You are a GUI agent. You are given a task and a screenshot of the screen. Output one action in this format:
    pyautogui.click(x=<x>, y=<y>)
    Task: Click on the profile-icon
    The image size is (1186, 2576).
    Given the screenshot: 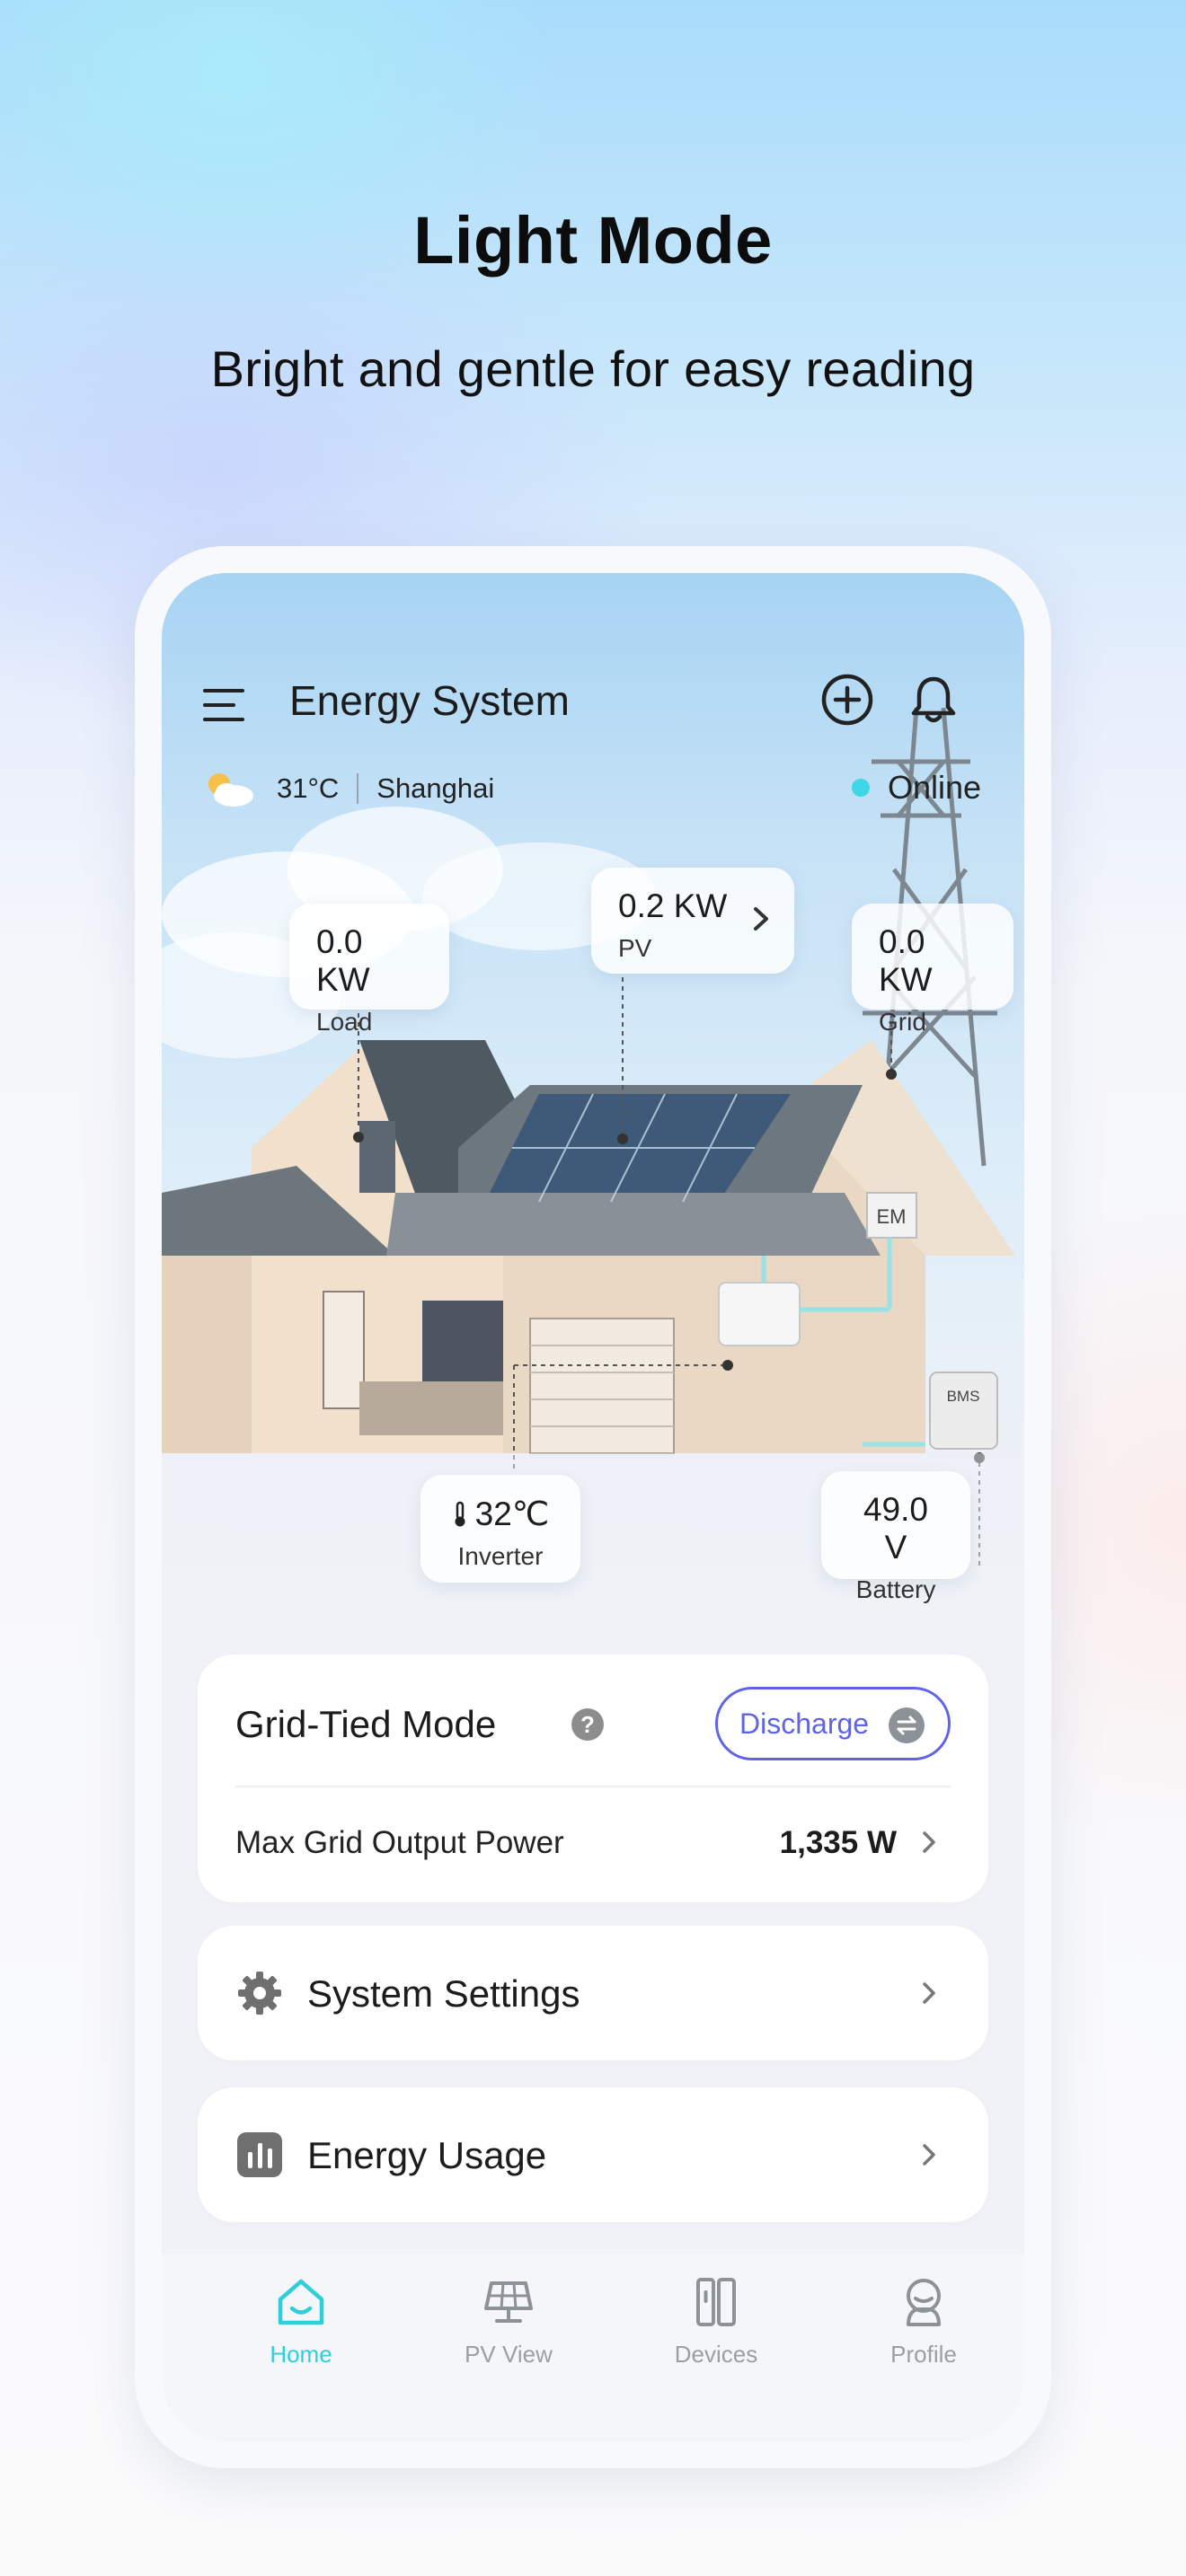 What is the action you would take?
    pyautogui.click(x=924, y=2302)
    